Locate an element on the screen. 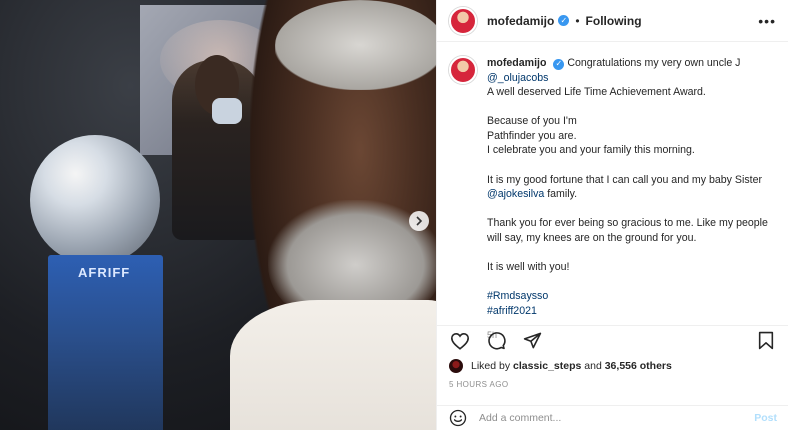 The image size is (788, 430). chevron-right-icon is located at coordinates (419, 221).